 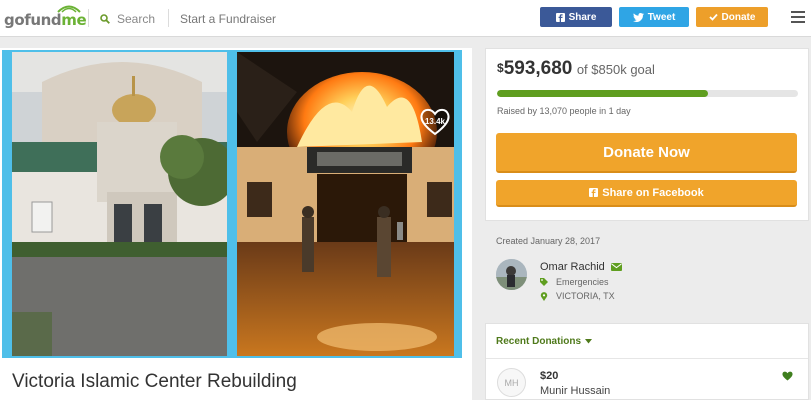 I want to click on donate-label: Donate, so click(x=738, y=17).